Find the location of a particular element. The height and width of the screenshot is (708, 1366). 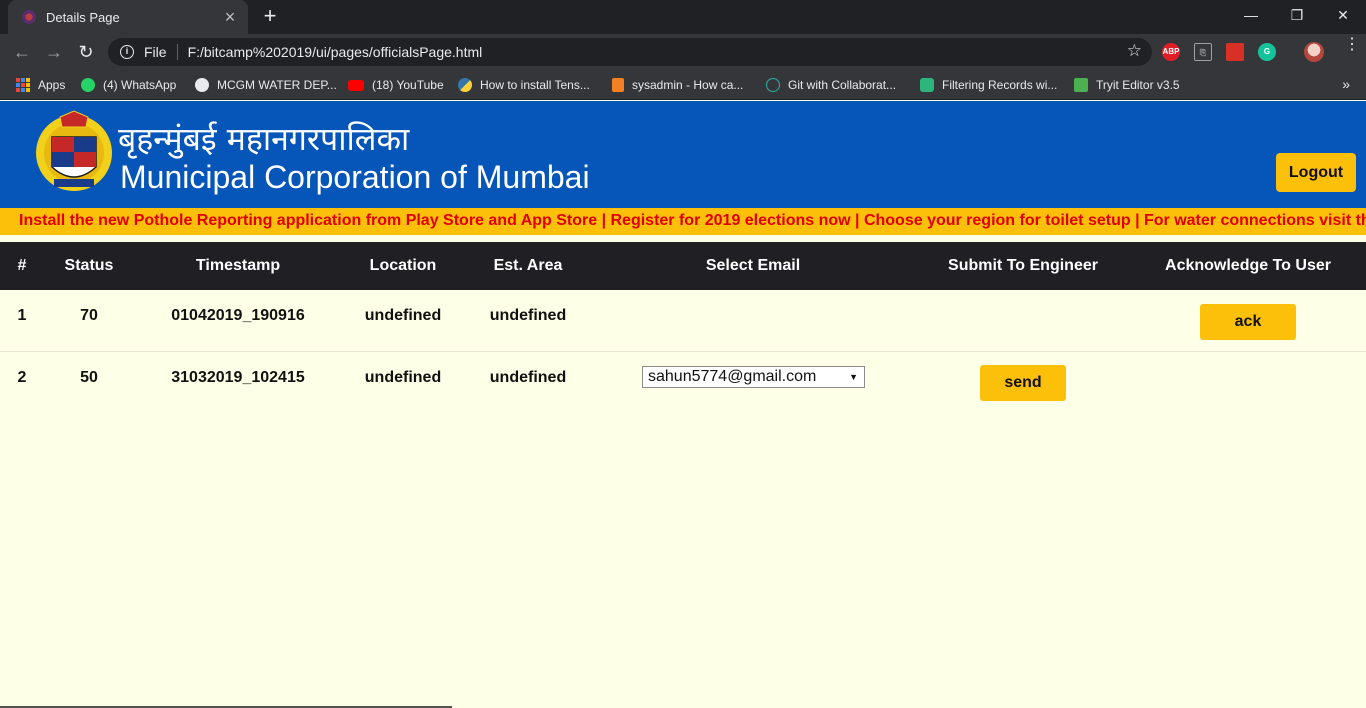

cell-timestamp: 01042019_190916 is located at coordinates (238, 315).